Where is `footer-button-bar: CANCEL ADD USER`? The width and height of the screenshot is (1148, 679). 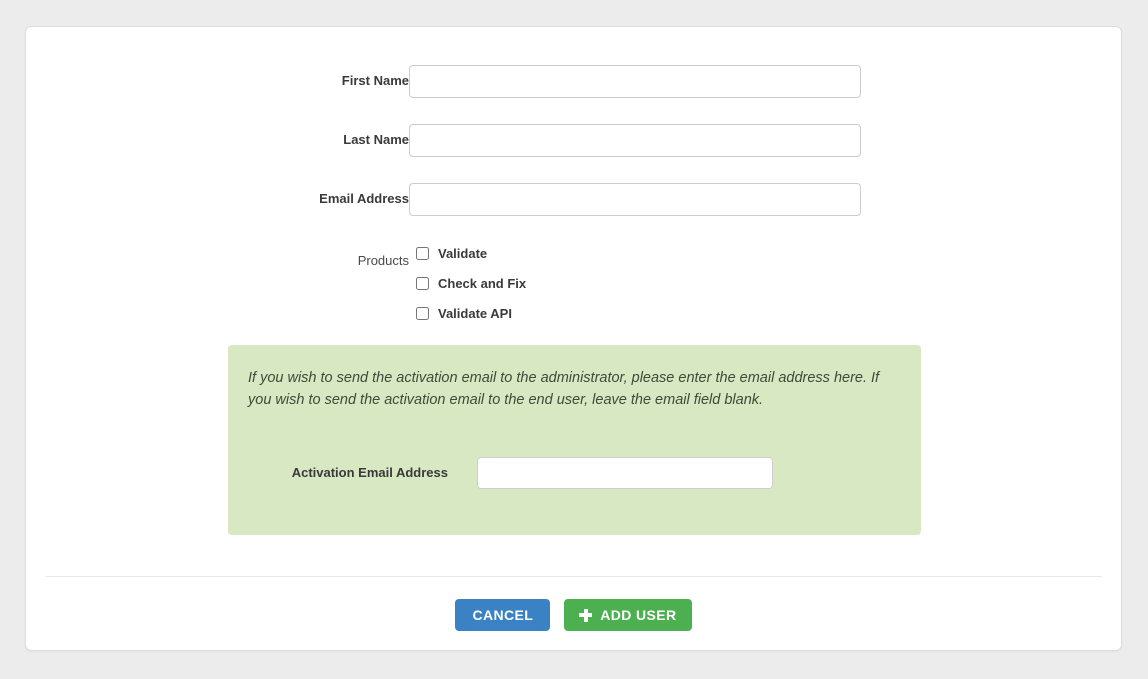
footer-button-bar: CANCEL ADD USER is located at coordinates (573, 615).